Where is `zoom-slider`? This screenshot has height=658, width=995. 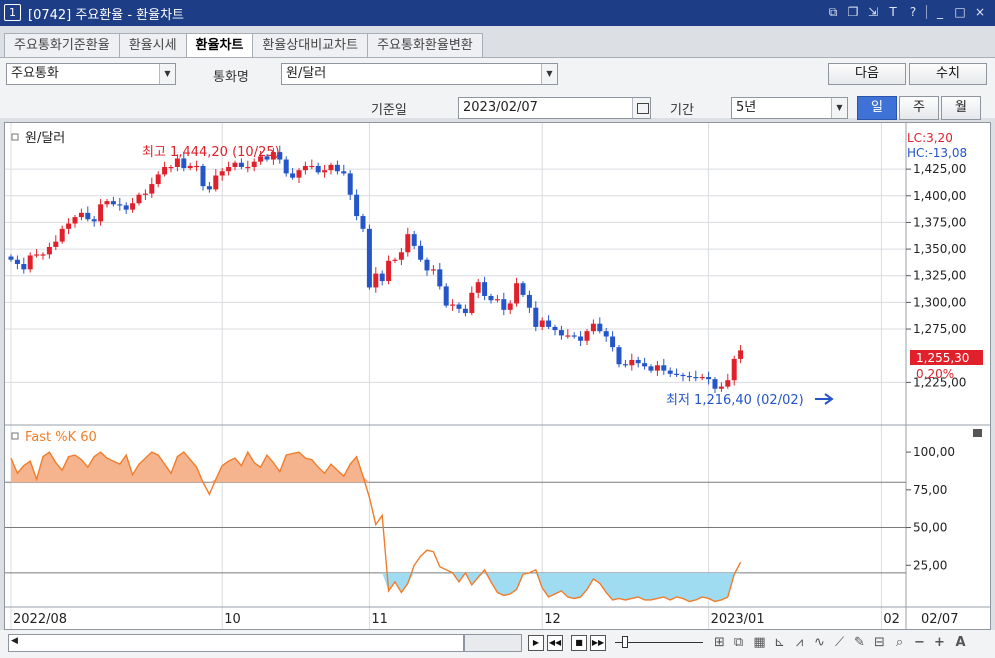
zoom-slider is located at coordinates (659, 642).